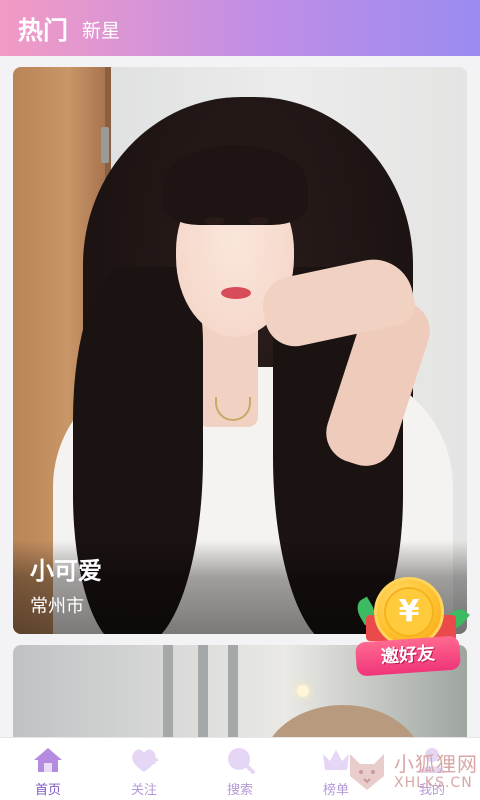 The height and width of the screenshot is (800, 480). What do you see at coordinates (143, 790) in the screenshot?
I see `nav-follow-label: 关注` at bounding box center [143, 790].